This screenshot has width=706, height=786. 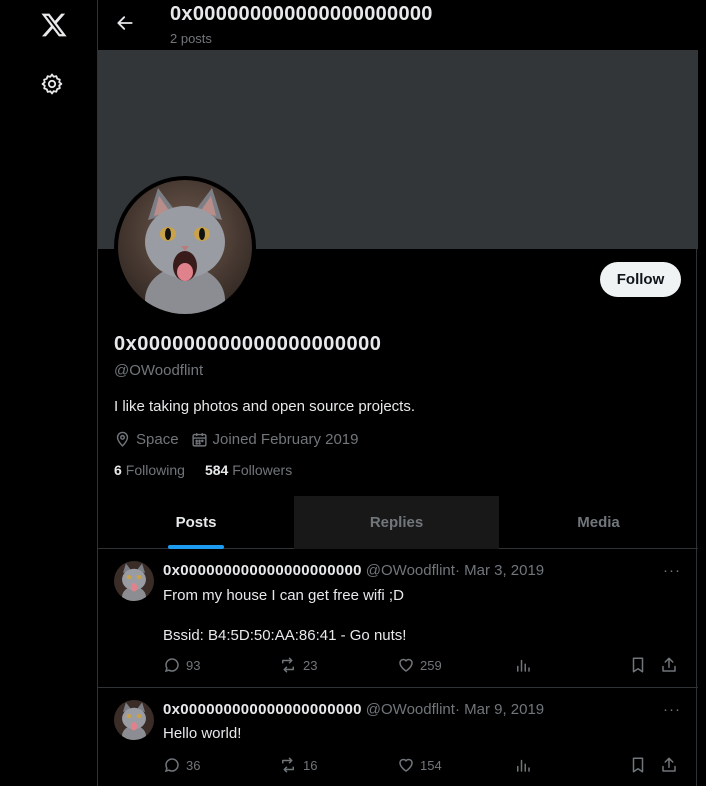 What do you see at coordinates (181, 665) in the screenshot?
I see `reply-button: 93` at bounding box center [181, 665].